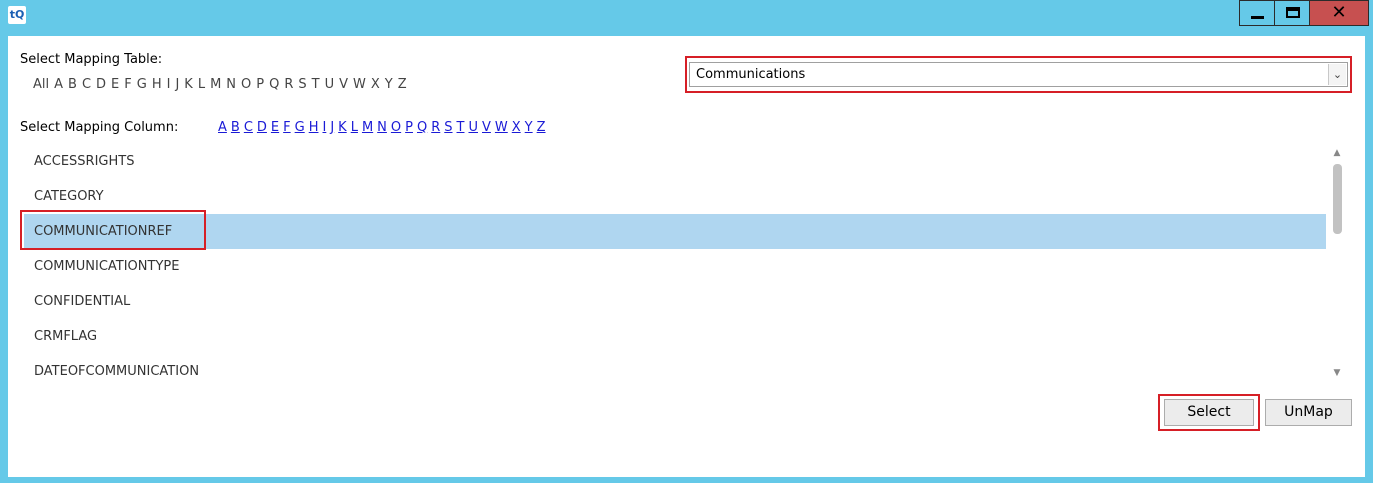  What do you see at coordinates (1209, 412) in the screenshot?
I see `select-button: Select` at bounding box center [1209, 412].